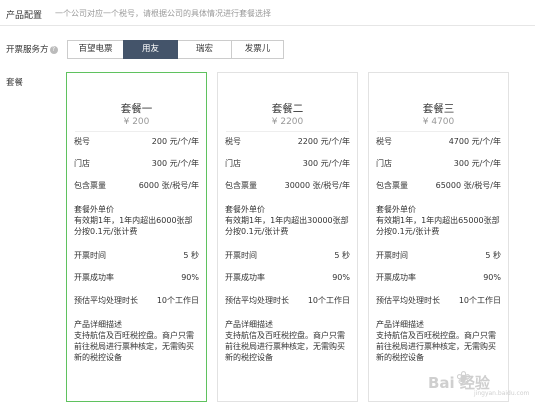  I want to click on extra-price-desc: 有效期1年，1年内超出65000张部分按0.1元/张计费, so click(438, 226).